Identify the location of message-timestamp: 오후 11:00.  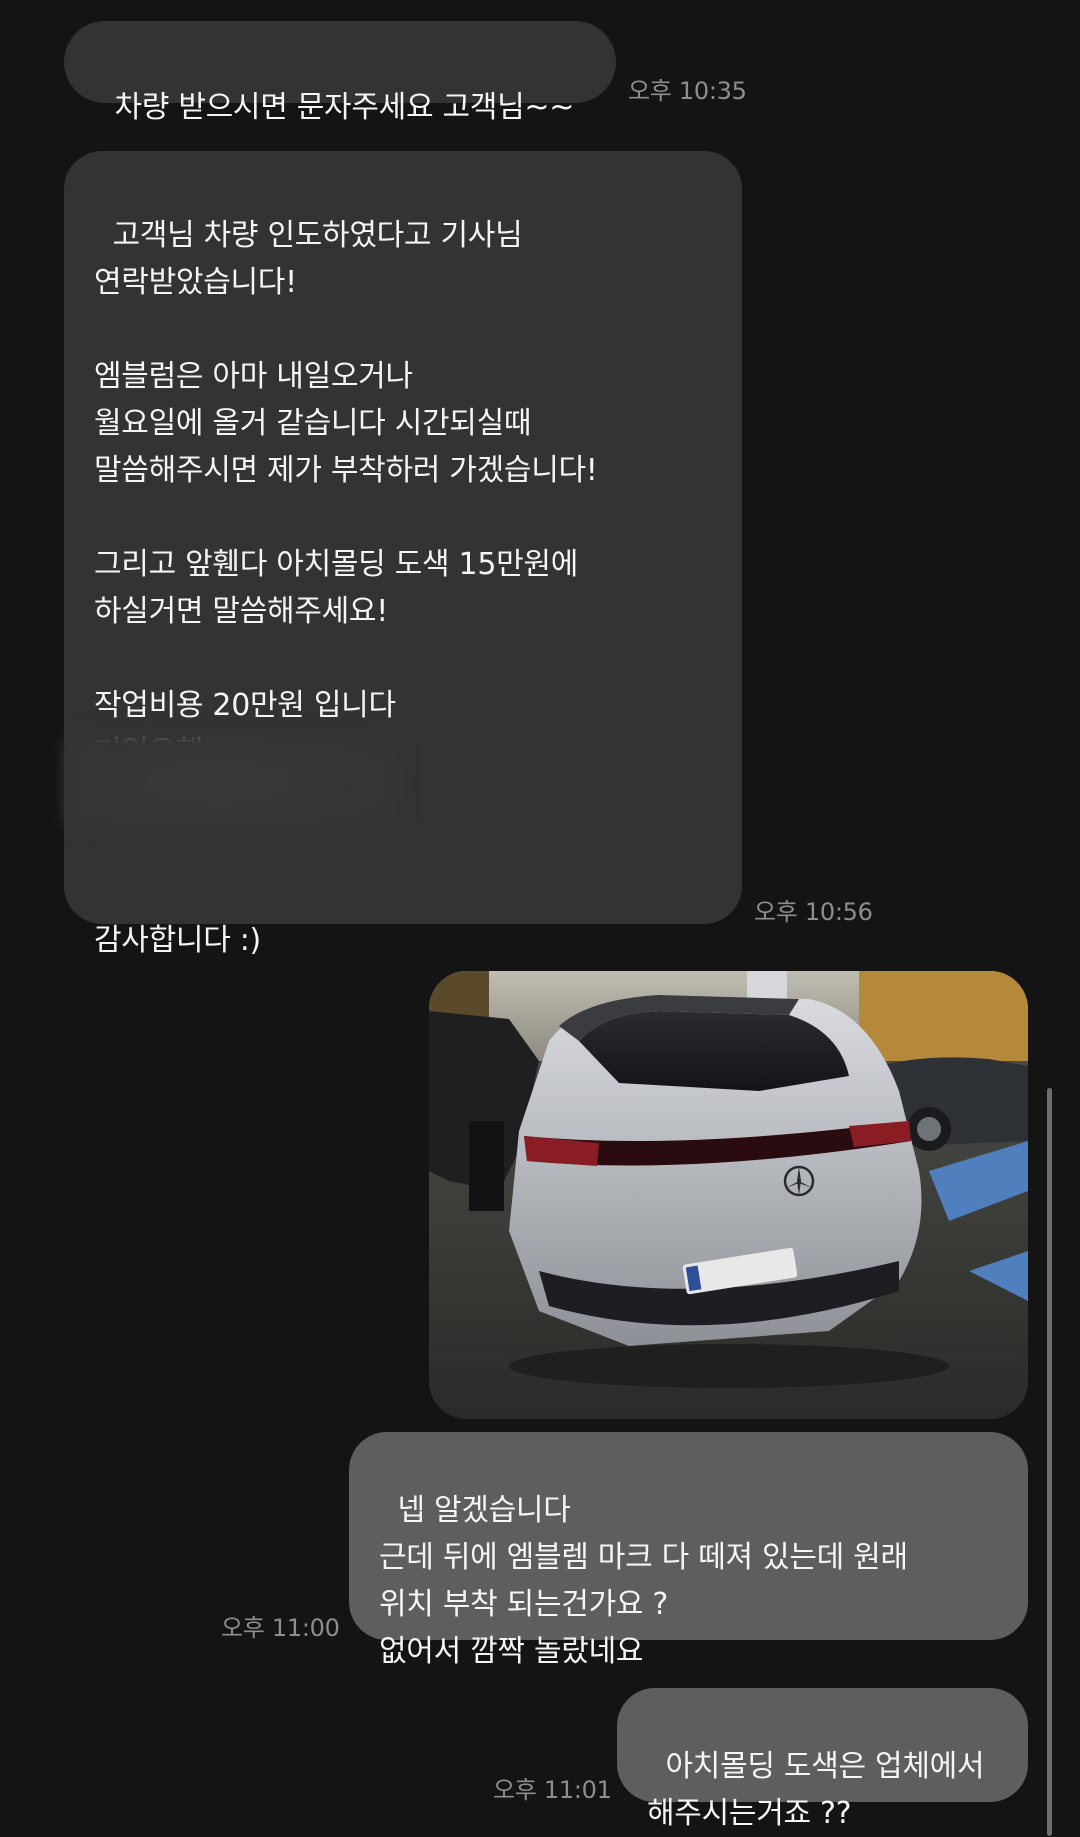
(280, 1628).